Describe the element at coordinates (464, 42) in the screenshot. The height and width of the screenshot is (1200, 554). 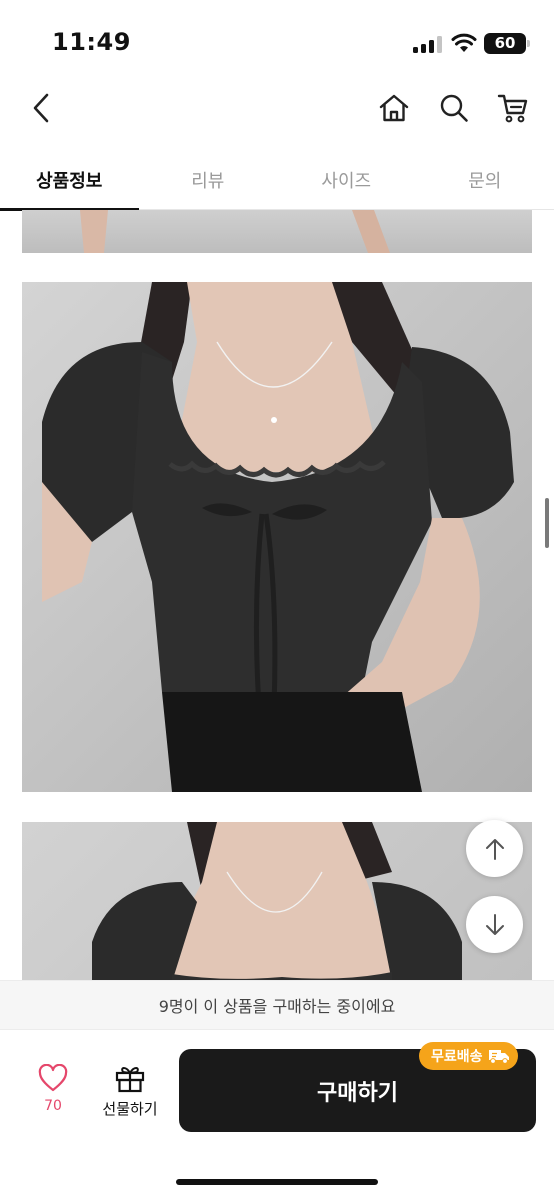
I see `wifi-icon` at that location.